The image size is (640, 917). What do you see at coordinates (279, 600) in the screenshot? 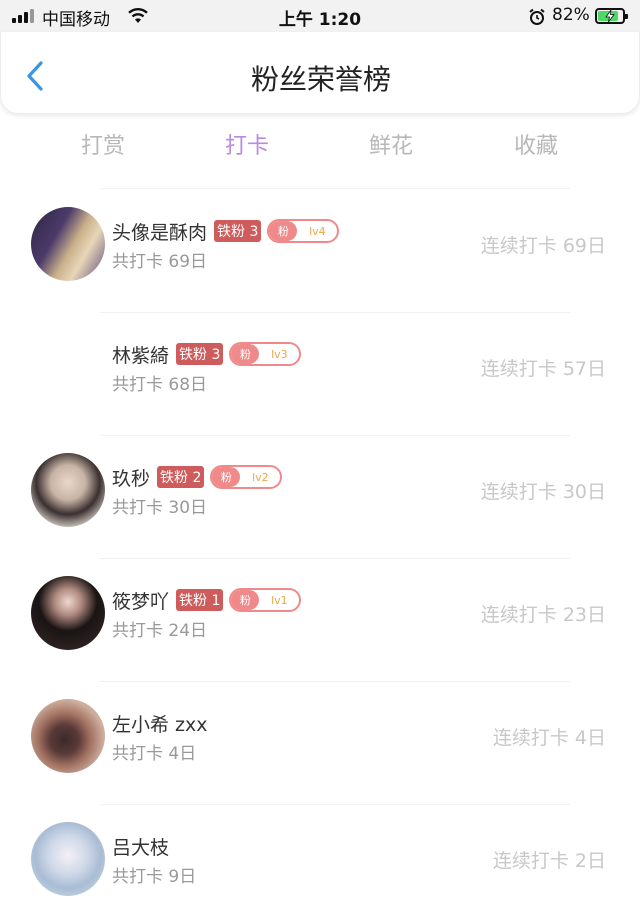
I see `fan-level: lv1` at bounding box center [279, 600].